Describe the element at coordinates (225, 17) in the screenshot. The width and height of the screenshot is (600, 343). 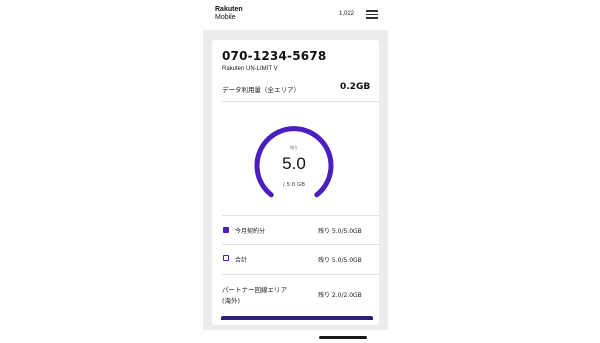
I see `logo-line-2: Mobile` at that location.